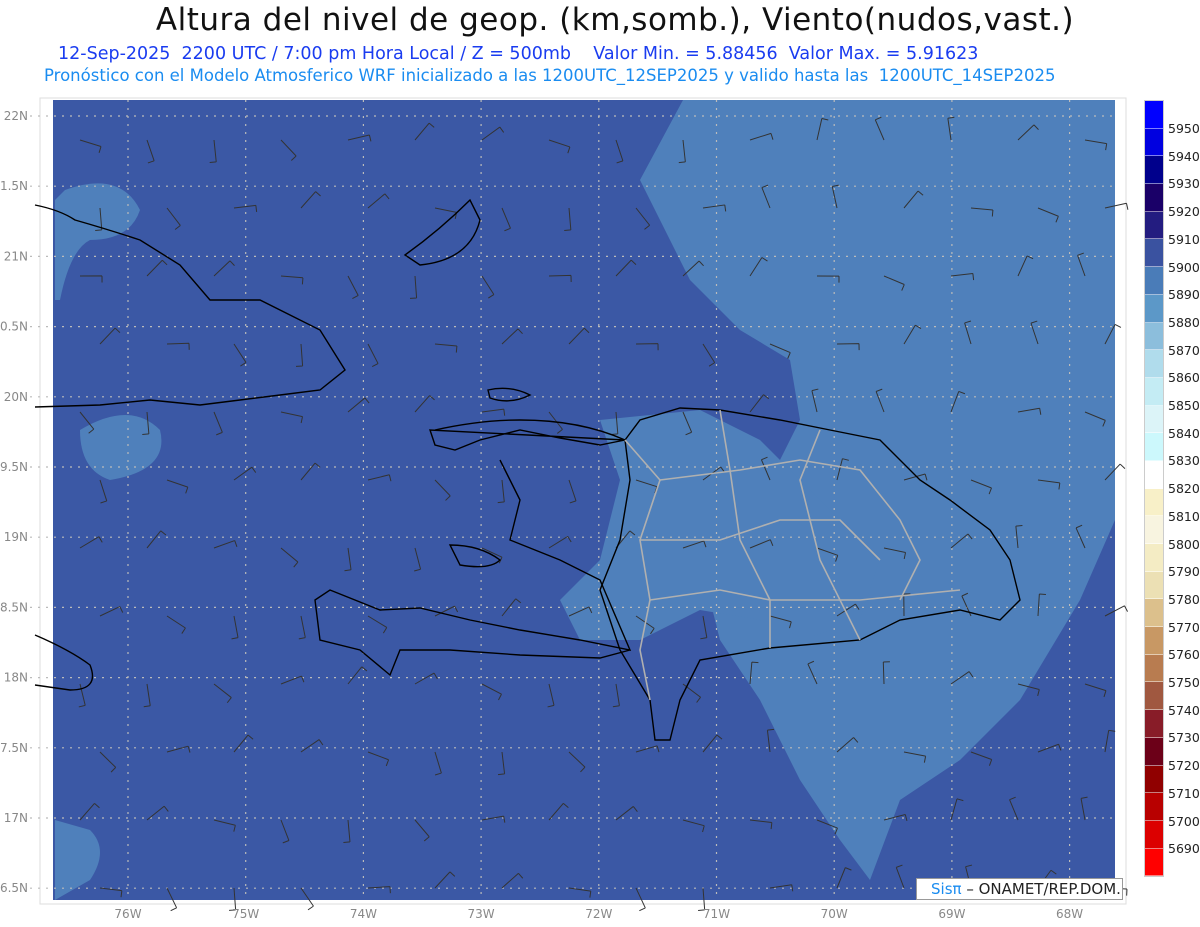  Describe the element at coordinates (834, 914) in the screenshot. I see `lon-label: 70W` at that location.